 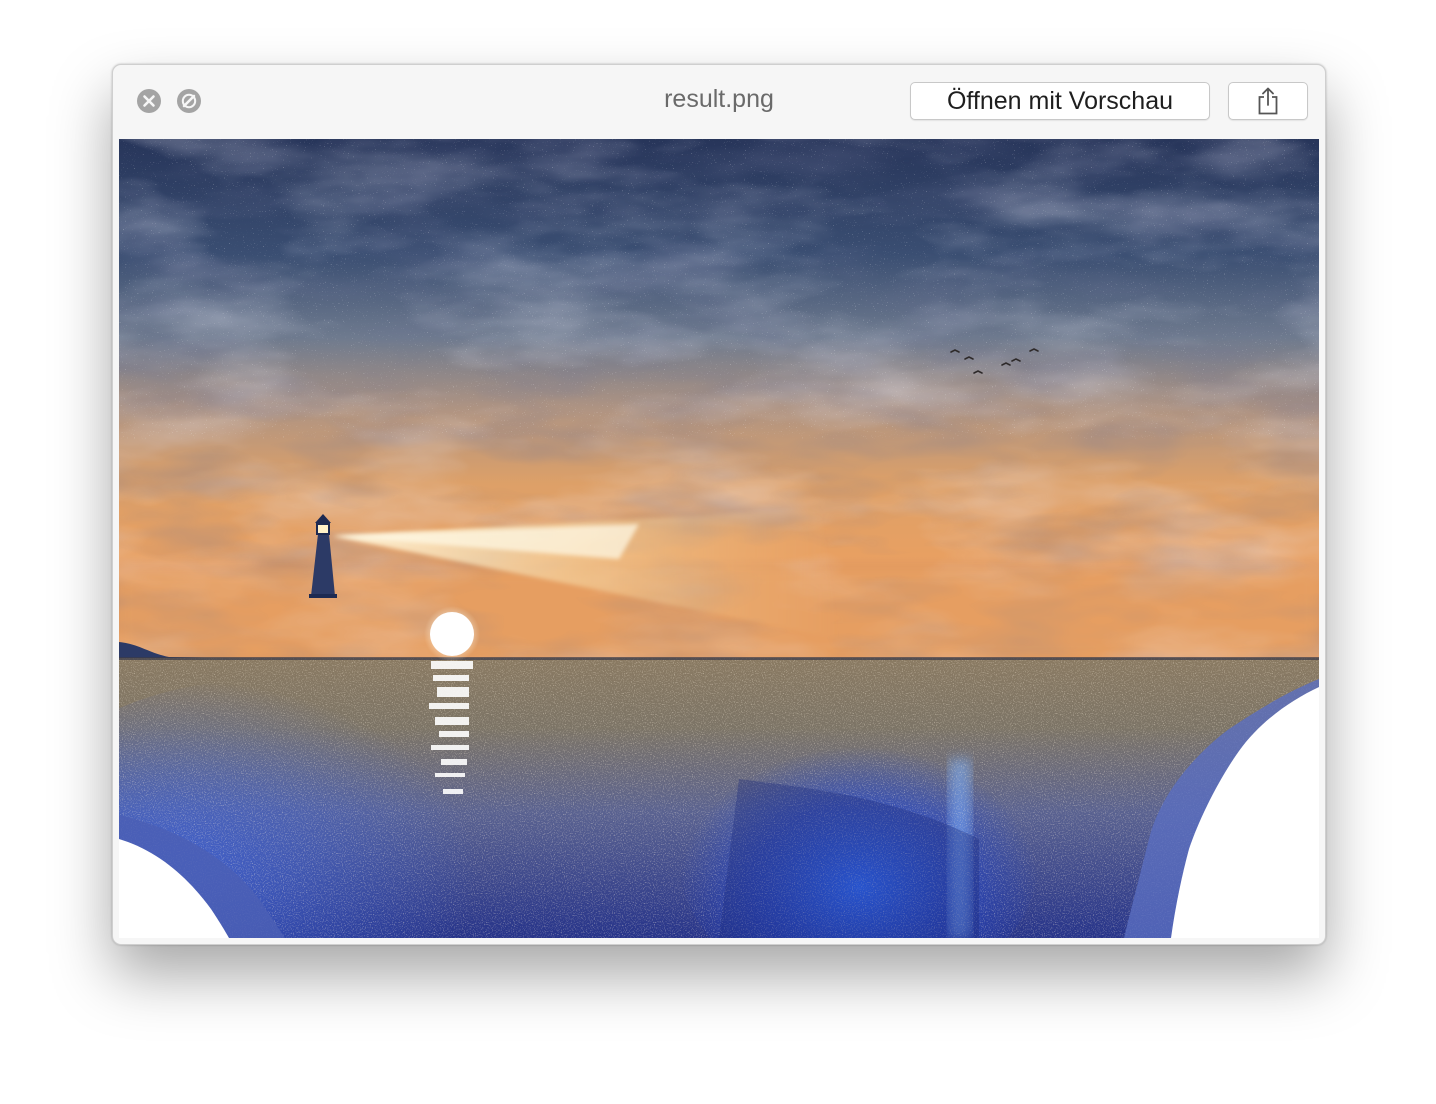 I want to click on fullscreen-icon, so click(x=189, y=101).